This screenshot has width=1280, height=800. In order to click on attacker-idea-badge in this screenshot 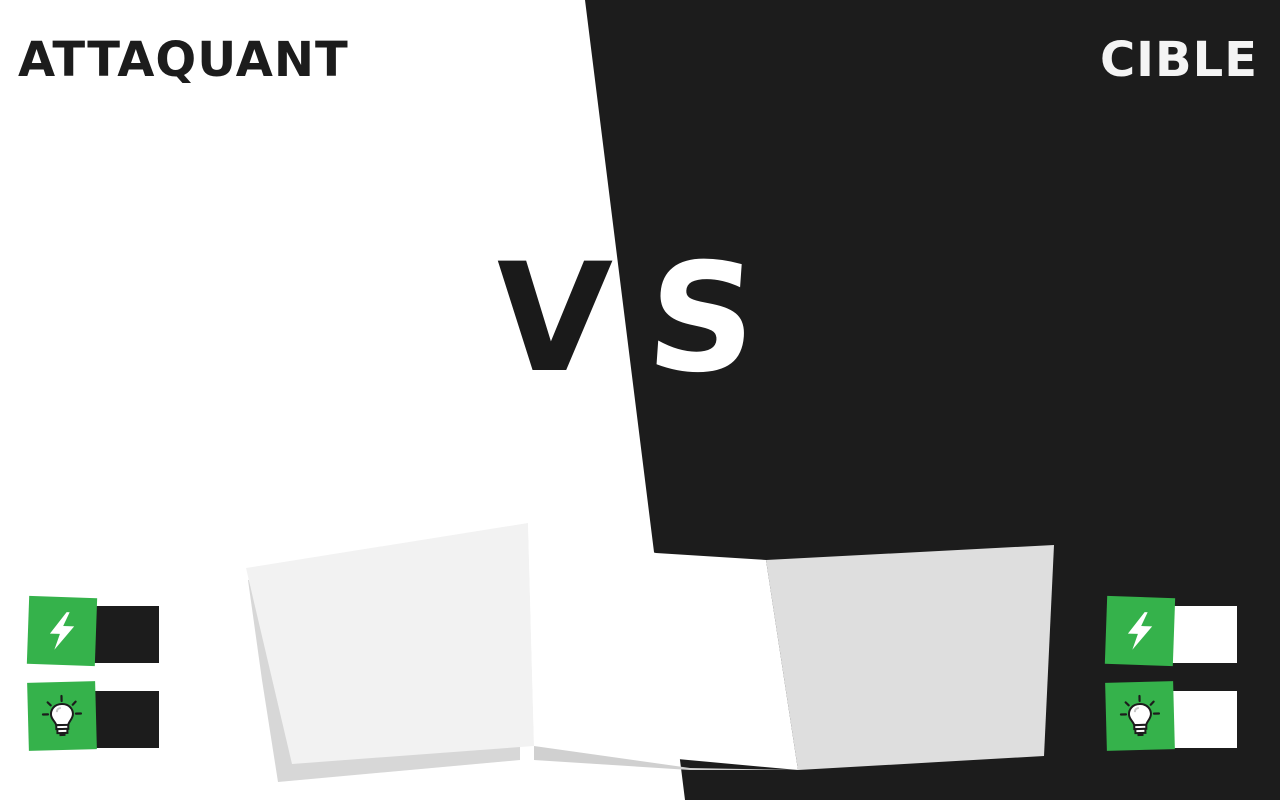, I will do `click(62, 716)`.